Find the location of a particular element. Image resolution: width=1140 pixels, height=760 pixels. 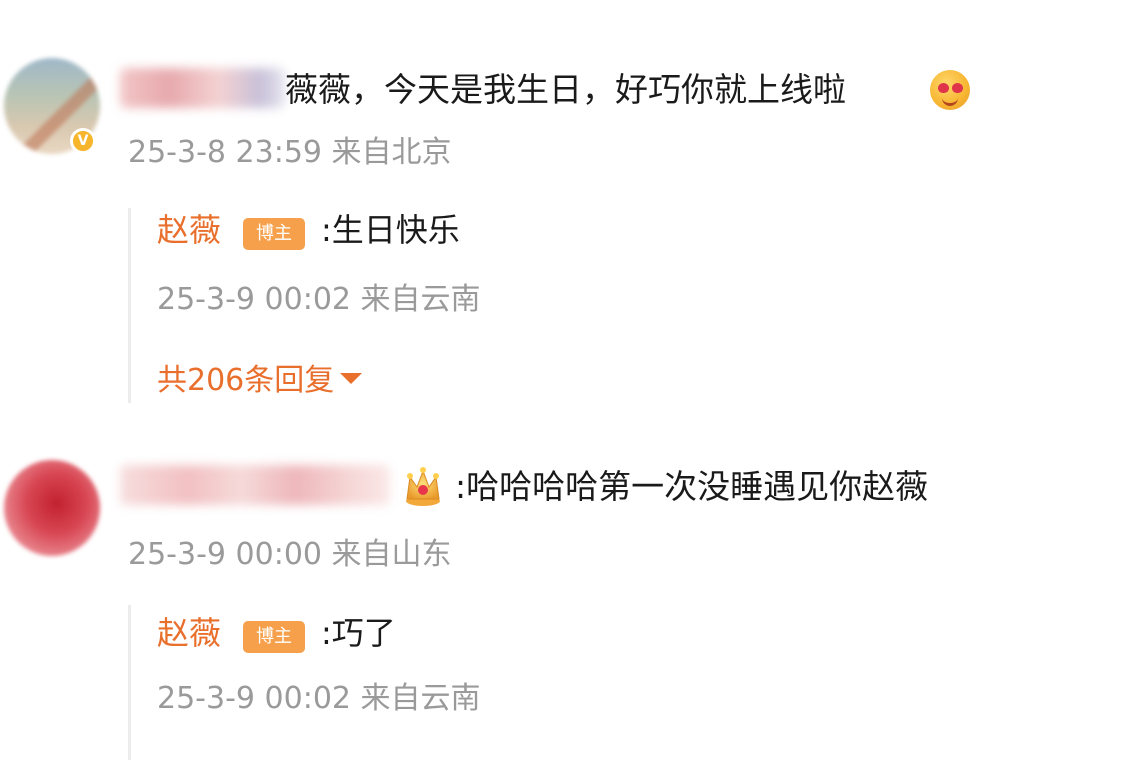

comment-time: 25-3-8 23:59 is located at coordinates (225, 152).